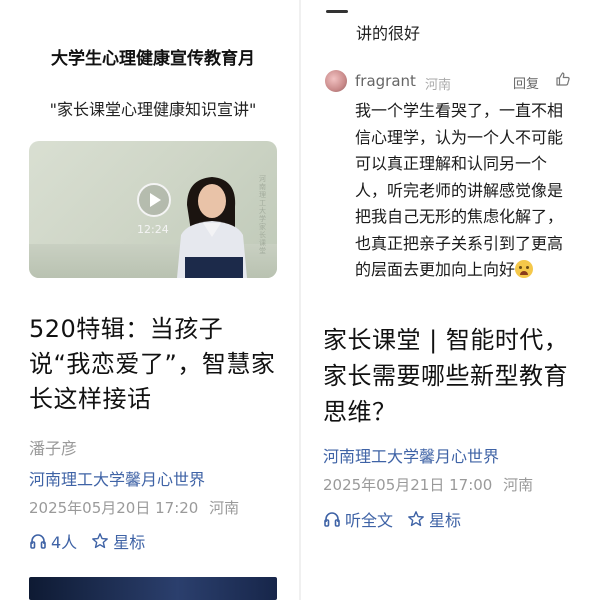  What do you see at coordinates (153, 109) in the screenshot?
I see `banner-subtitle: "家长课堂心理健康知识宣讲"` at bounding box center [153, 109].